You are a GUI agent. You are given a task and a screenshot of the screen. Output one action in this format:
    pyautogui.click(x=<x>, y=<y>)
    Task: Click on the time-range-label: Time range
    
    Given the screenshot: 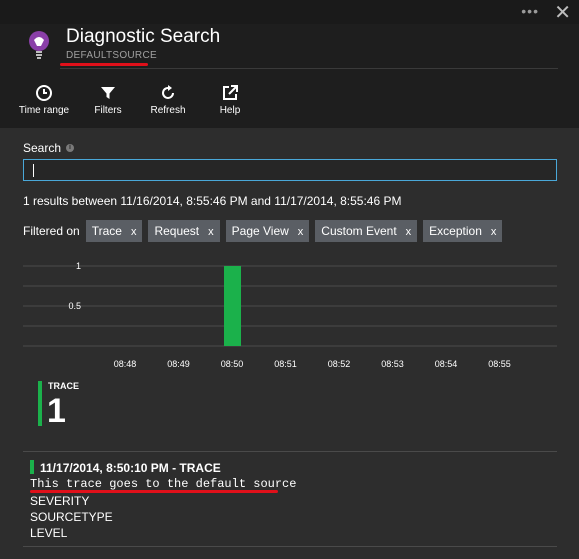 What is the action you would take?
    pyautogui.click(x=44, y=110)
    